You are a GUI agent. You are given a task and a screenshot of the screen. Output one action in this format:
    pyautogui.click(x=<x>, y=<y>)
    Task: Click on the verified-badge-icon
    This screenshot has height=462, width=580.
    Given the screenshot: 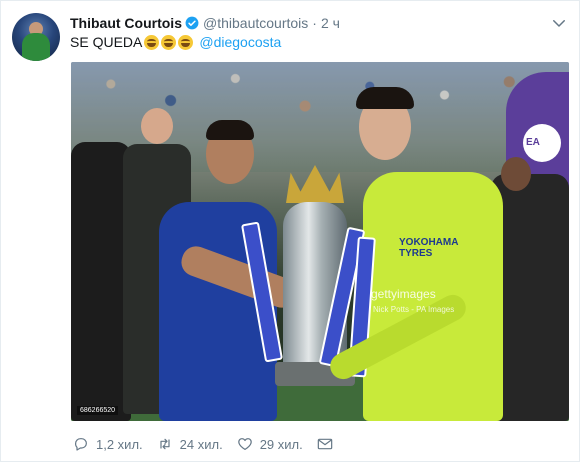 What is the action you would take?
    pyautogui.click(x=192, y=23)
    